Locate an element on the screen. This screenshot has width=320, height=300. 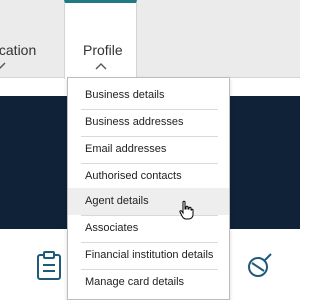
menu-item-financial-institution-details: Financial institution details is located at coordinates (148, 255).